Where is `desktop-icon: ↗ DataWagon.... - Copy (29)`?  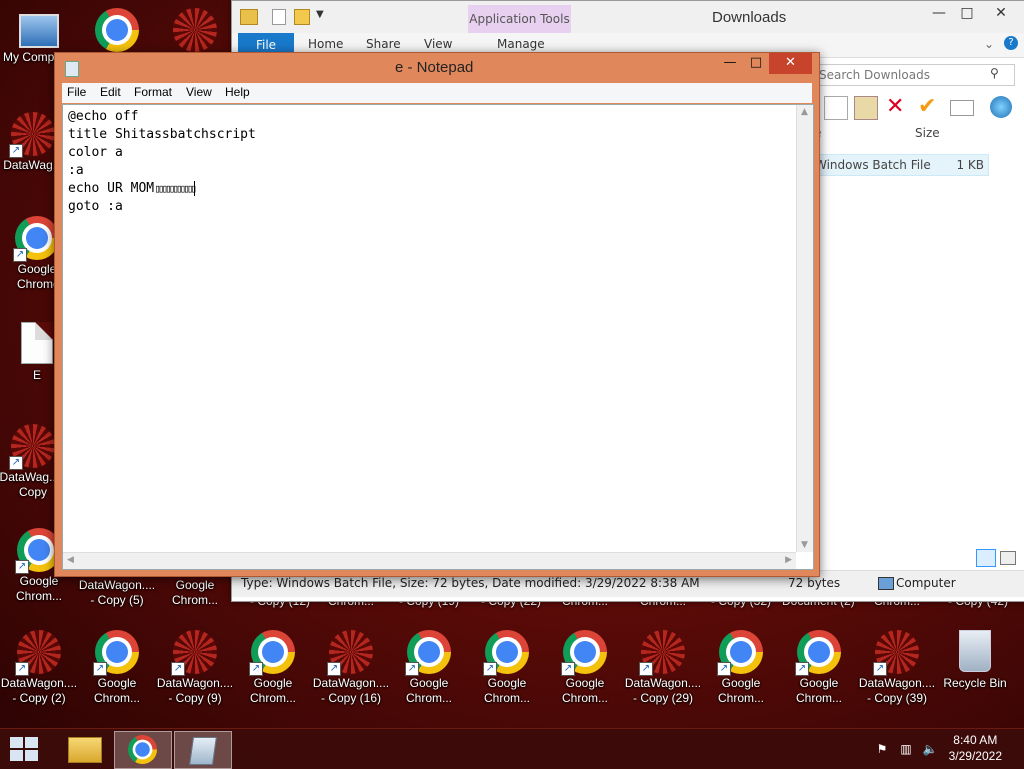
desktop-icon: ↗ DataWagon.... - Copy (29) is located at coordinates (663, 668).